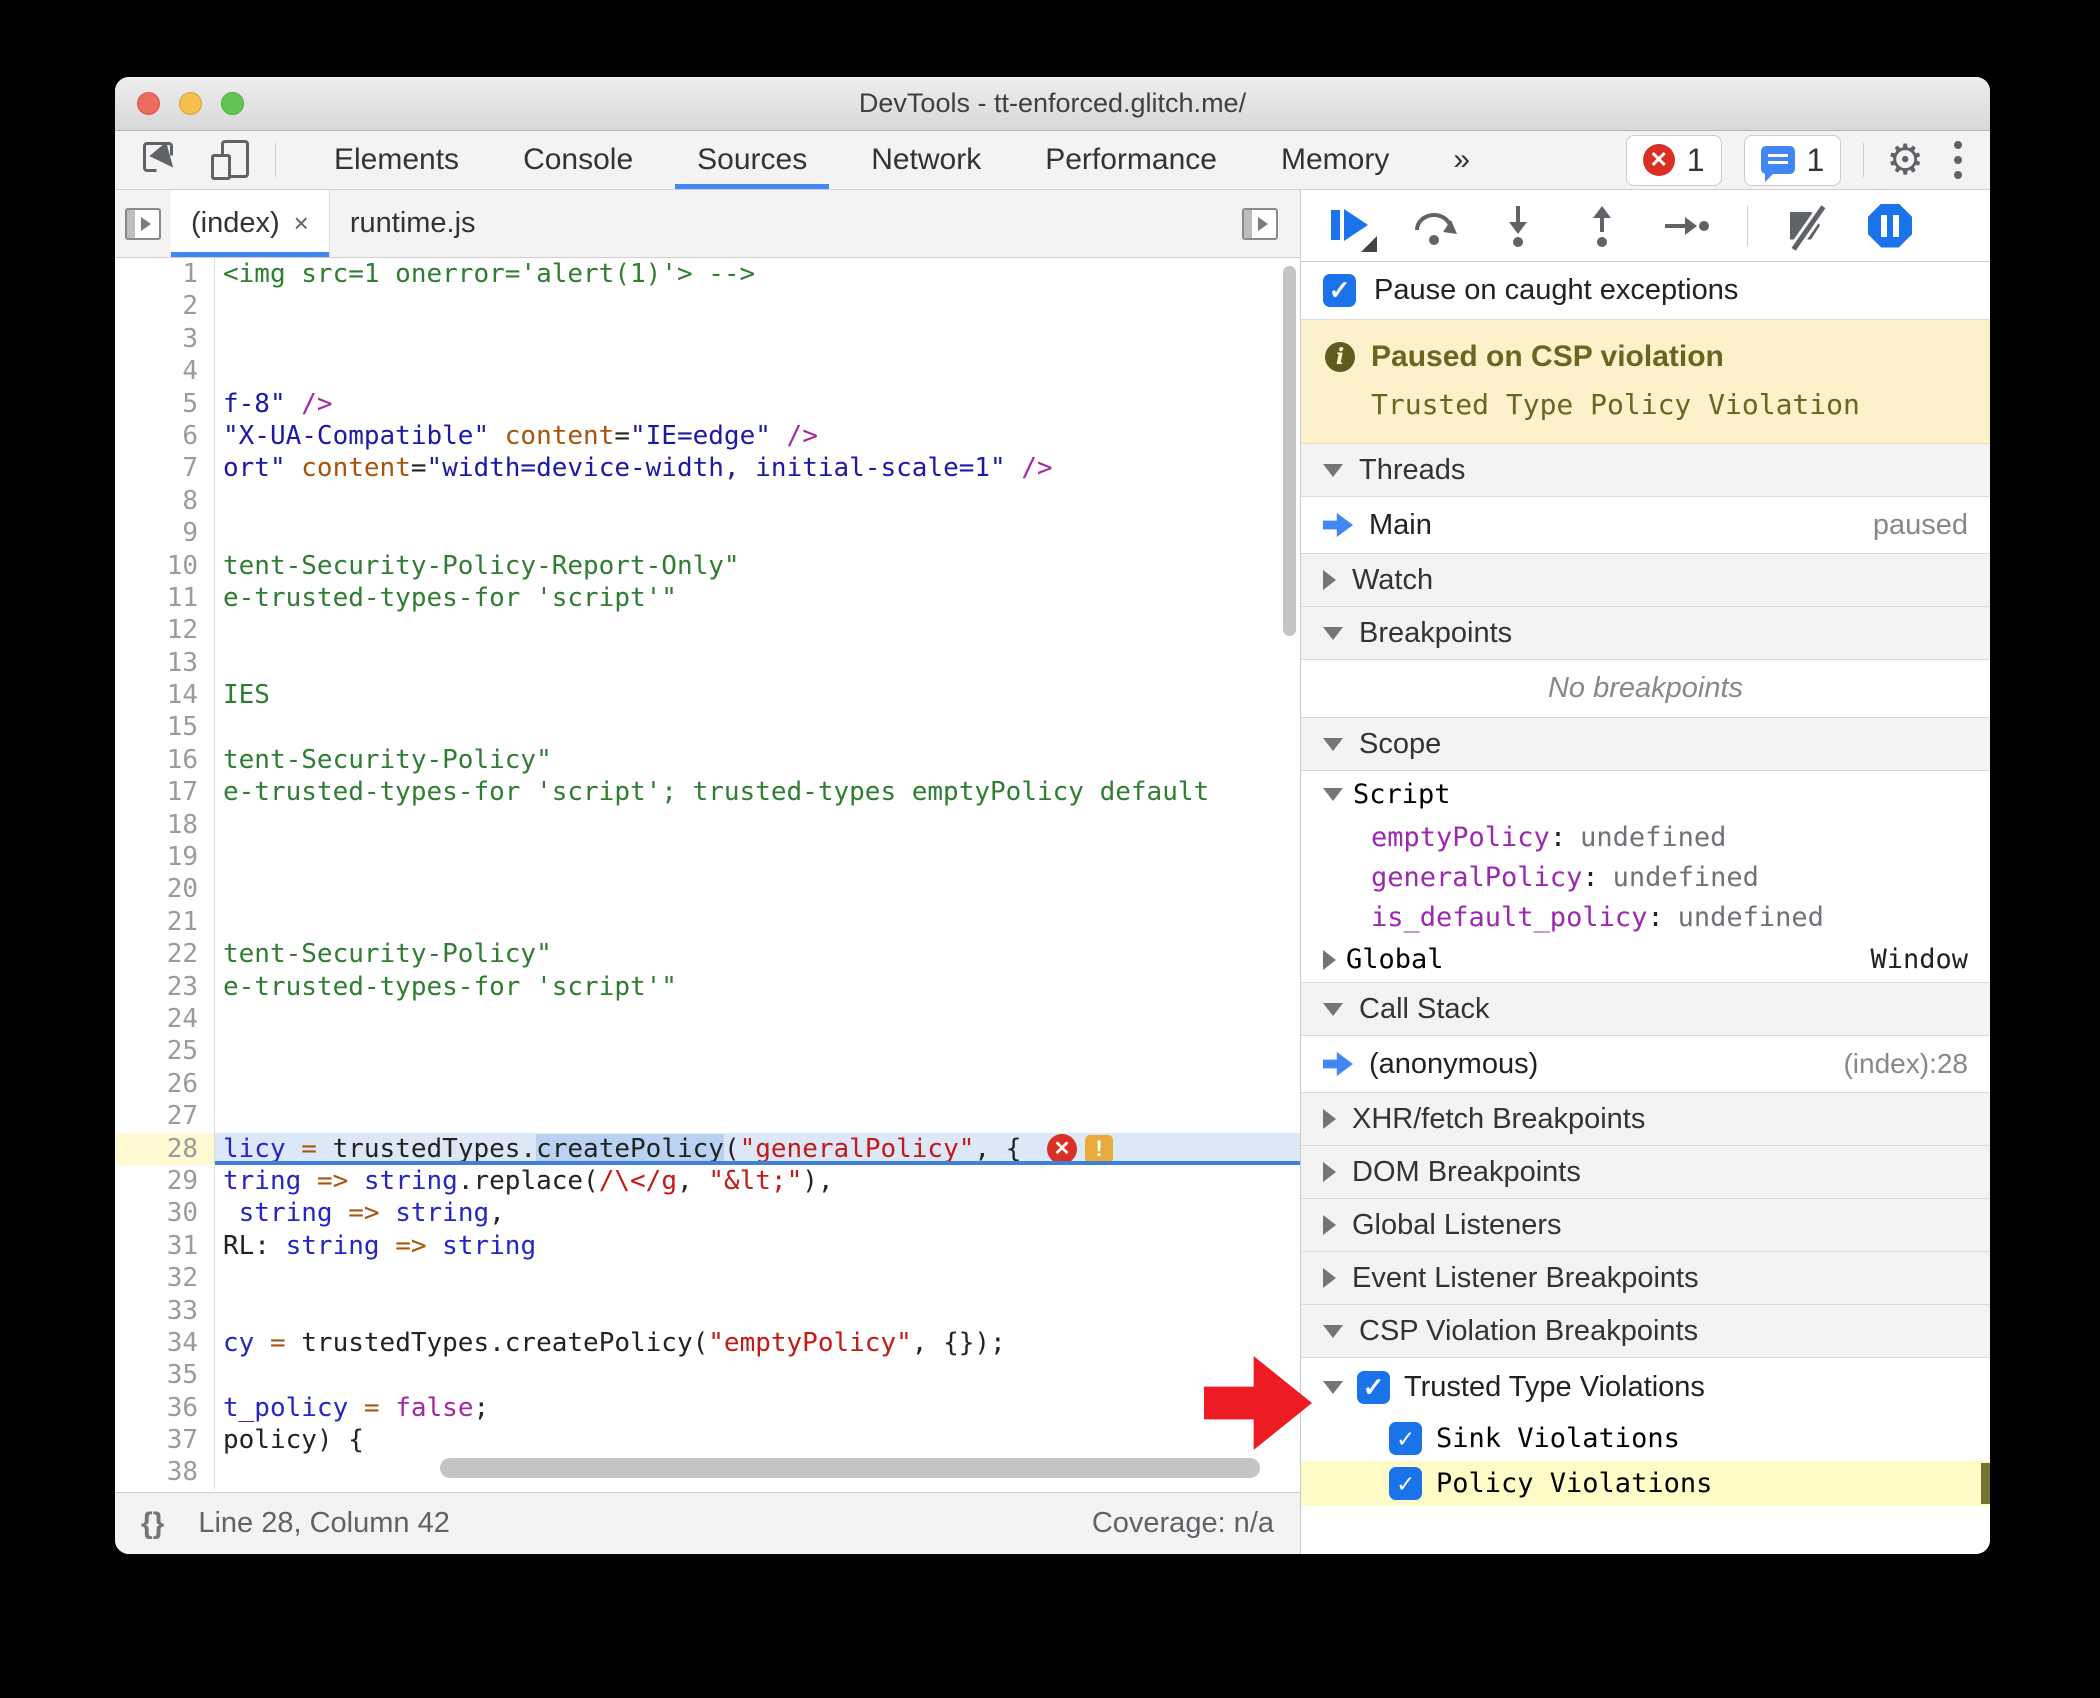 This screenshot has width=2100, height=1698. I want to click on more-tabs-chevron: », so click(1461, 160).